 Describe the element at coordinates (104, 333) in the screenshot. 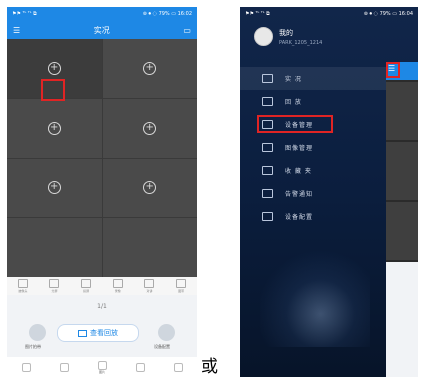

I see `playback-label: 查看回放` at that location.